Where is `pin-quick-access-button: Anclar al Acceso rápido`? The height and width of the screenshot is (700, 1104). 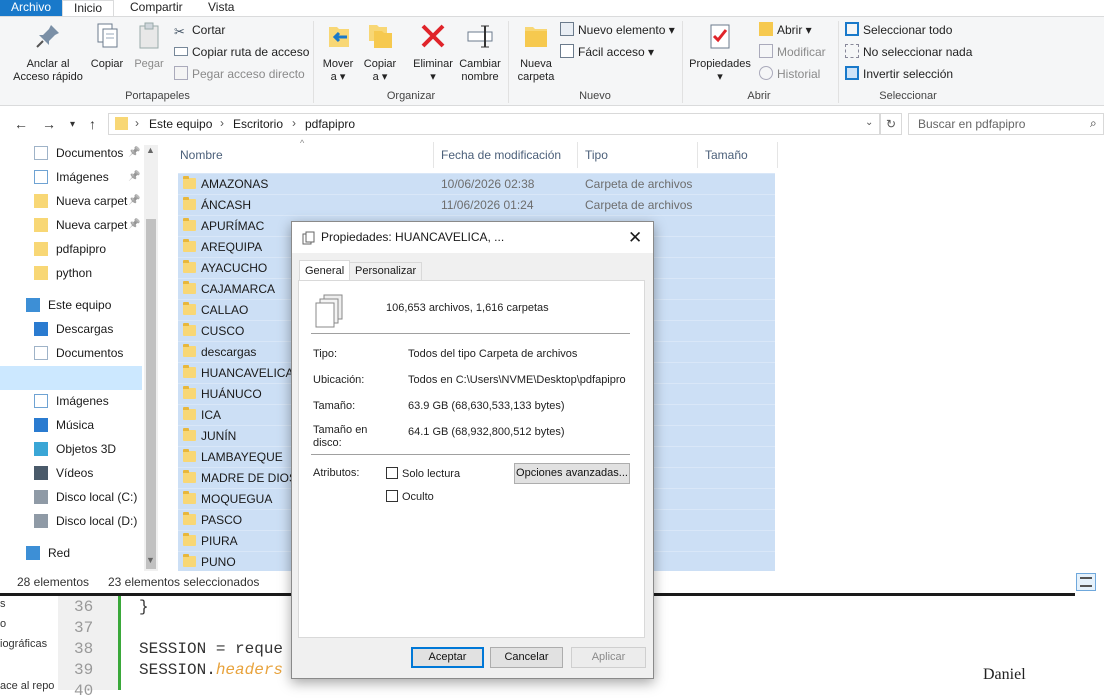
pin-quick-access-button: Anclar al Acceso rápido is located at coordinates (48, 52).